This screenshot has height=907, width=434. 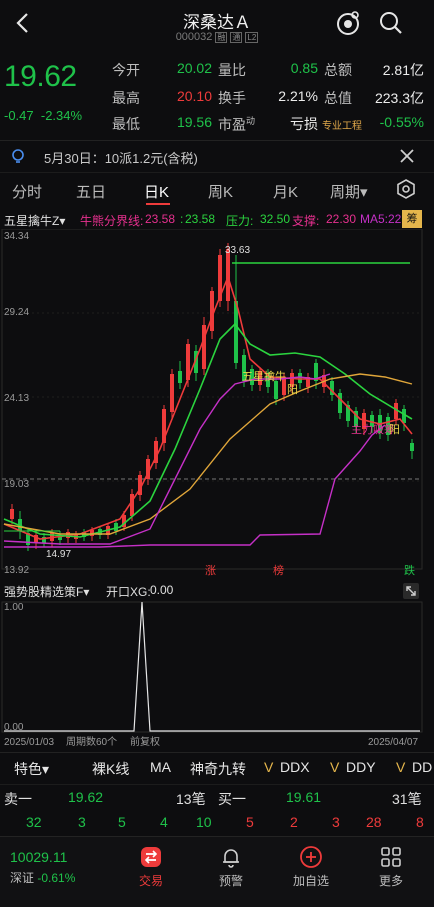 I want to click on feature-dropdown: 特色▾, so click(x=31, y=769).